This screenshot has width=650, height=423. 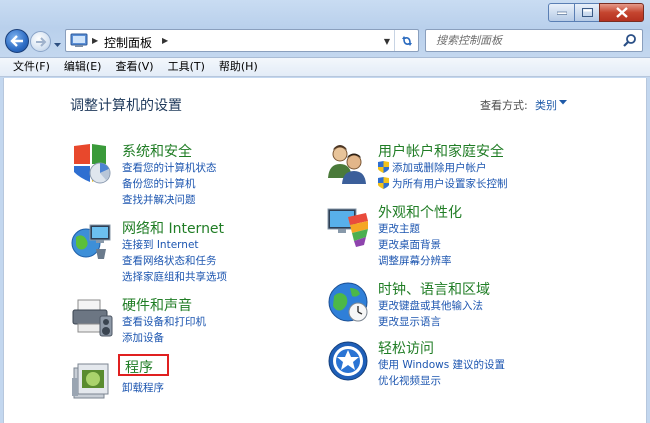 I want to click on category-link: 为所有用户设置家长控制, so click(x=443, y=183).